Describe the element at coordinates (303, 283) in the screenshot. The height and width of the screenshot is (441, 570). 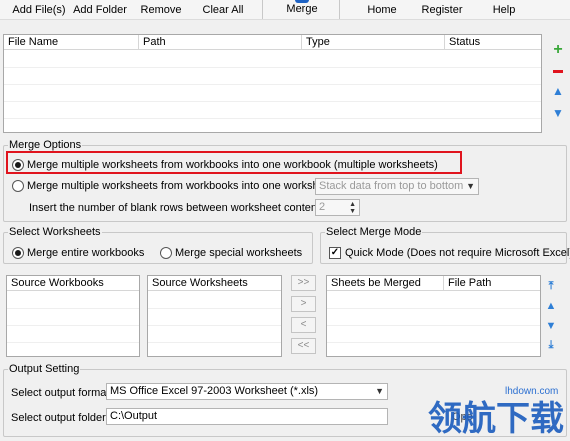
I see `move-all-right-button: >>` at that location.